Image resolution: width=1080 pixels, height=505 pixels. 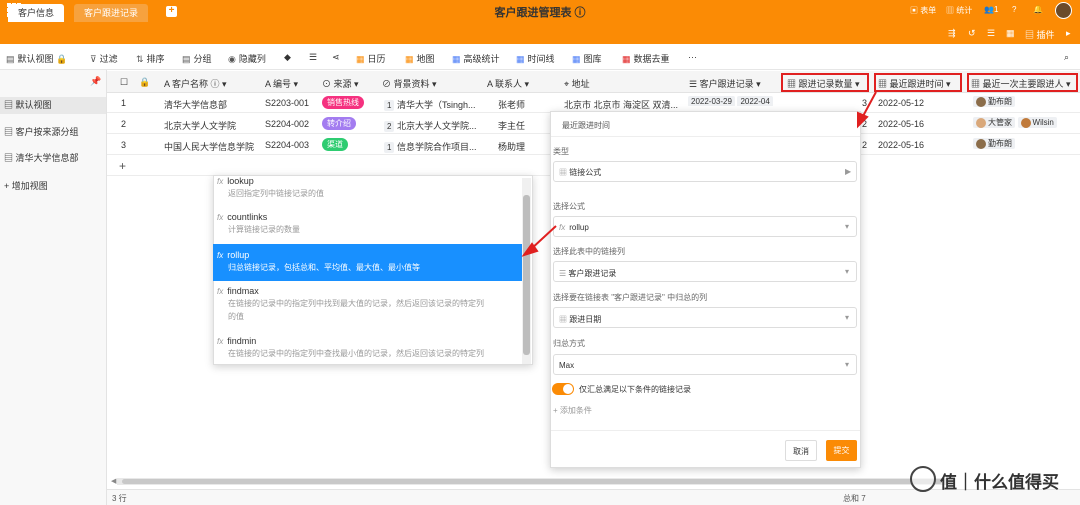 What do you see at coordinates (368, 262) in the screenshot?
I see `option-rollup: fx rollup 归总链接记录，包括总和、平均值、最大值、最小值等` at bounding box center [368, 262].